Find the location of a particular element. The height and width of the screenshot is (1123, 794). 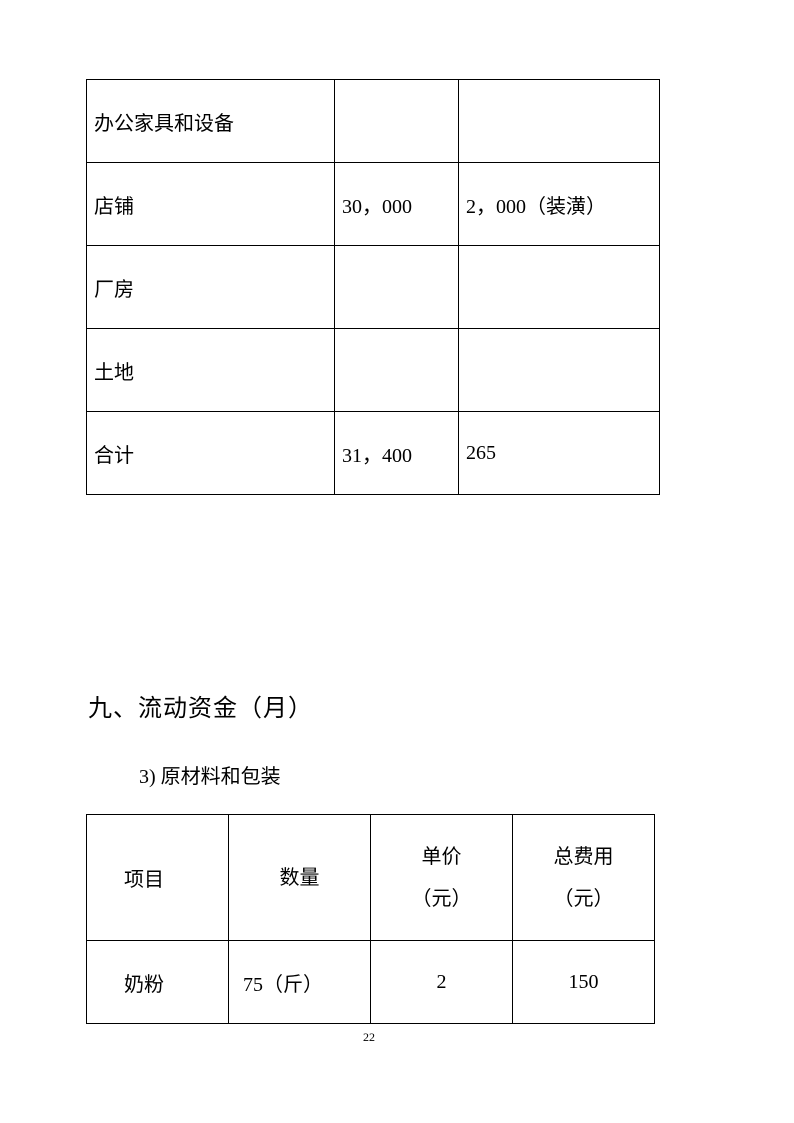

table-row-total: 合计 31，400 265 is located at coordinates (373, 453).